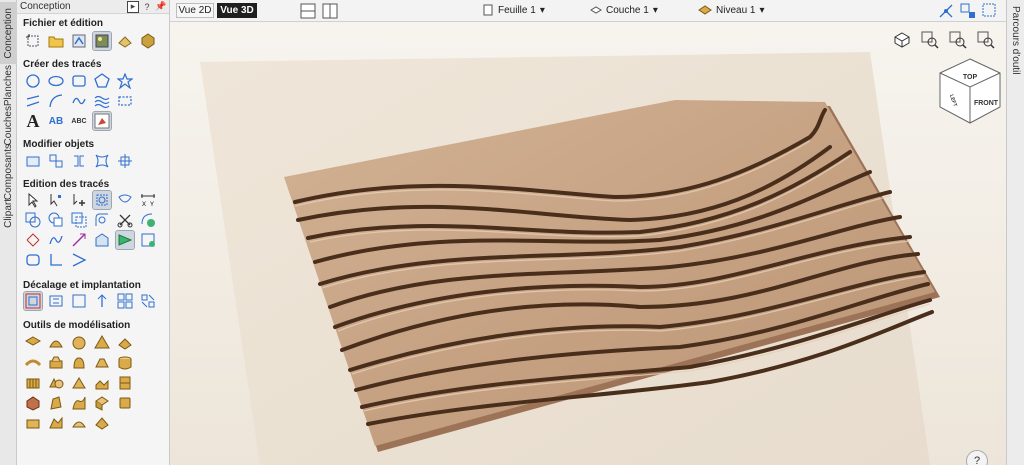 This screenshot has height=465, width=1024. What do you see at coordinates (125, 200) in the screenshot?
I see `weld-icon` at bounding box center [125, 200].